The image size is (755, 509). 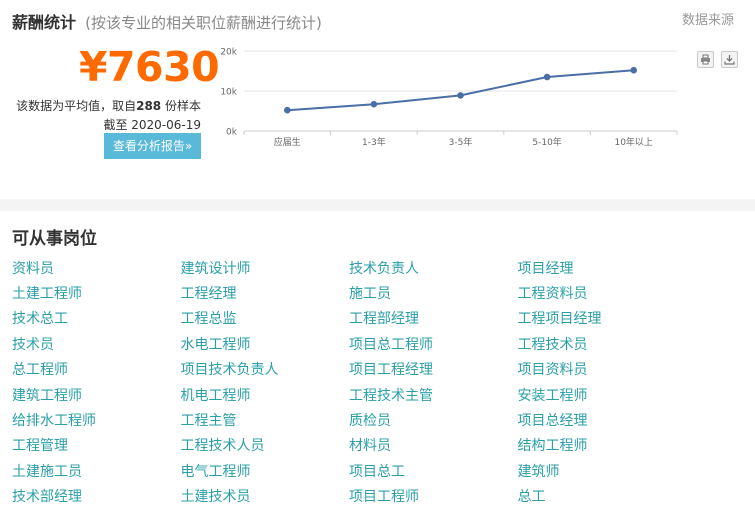 I want to click on jobs-section-title: 可从事岗位, so click(x=54, y=239).